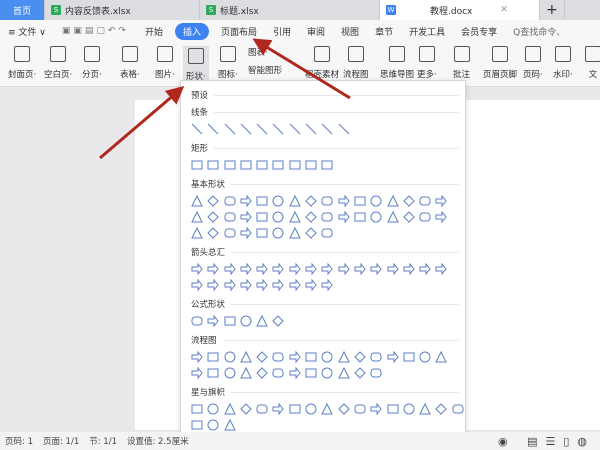 The height and width of the screenshot is (450, 600). Describe the element at coordinates (239, 31) in the screenshot. I see `menu-layout: 页面布局` at that location.